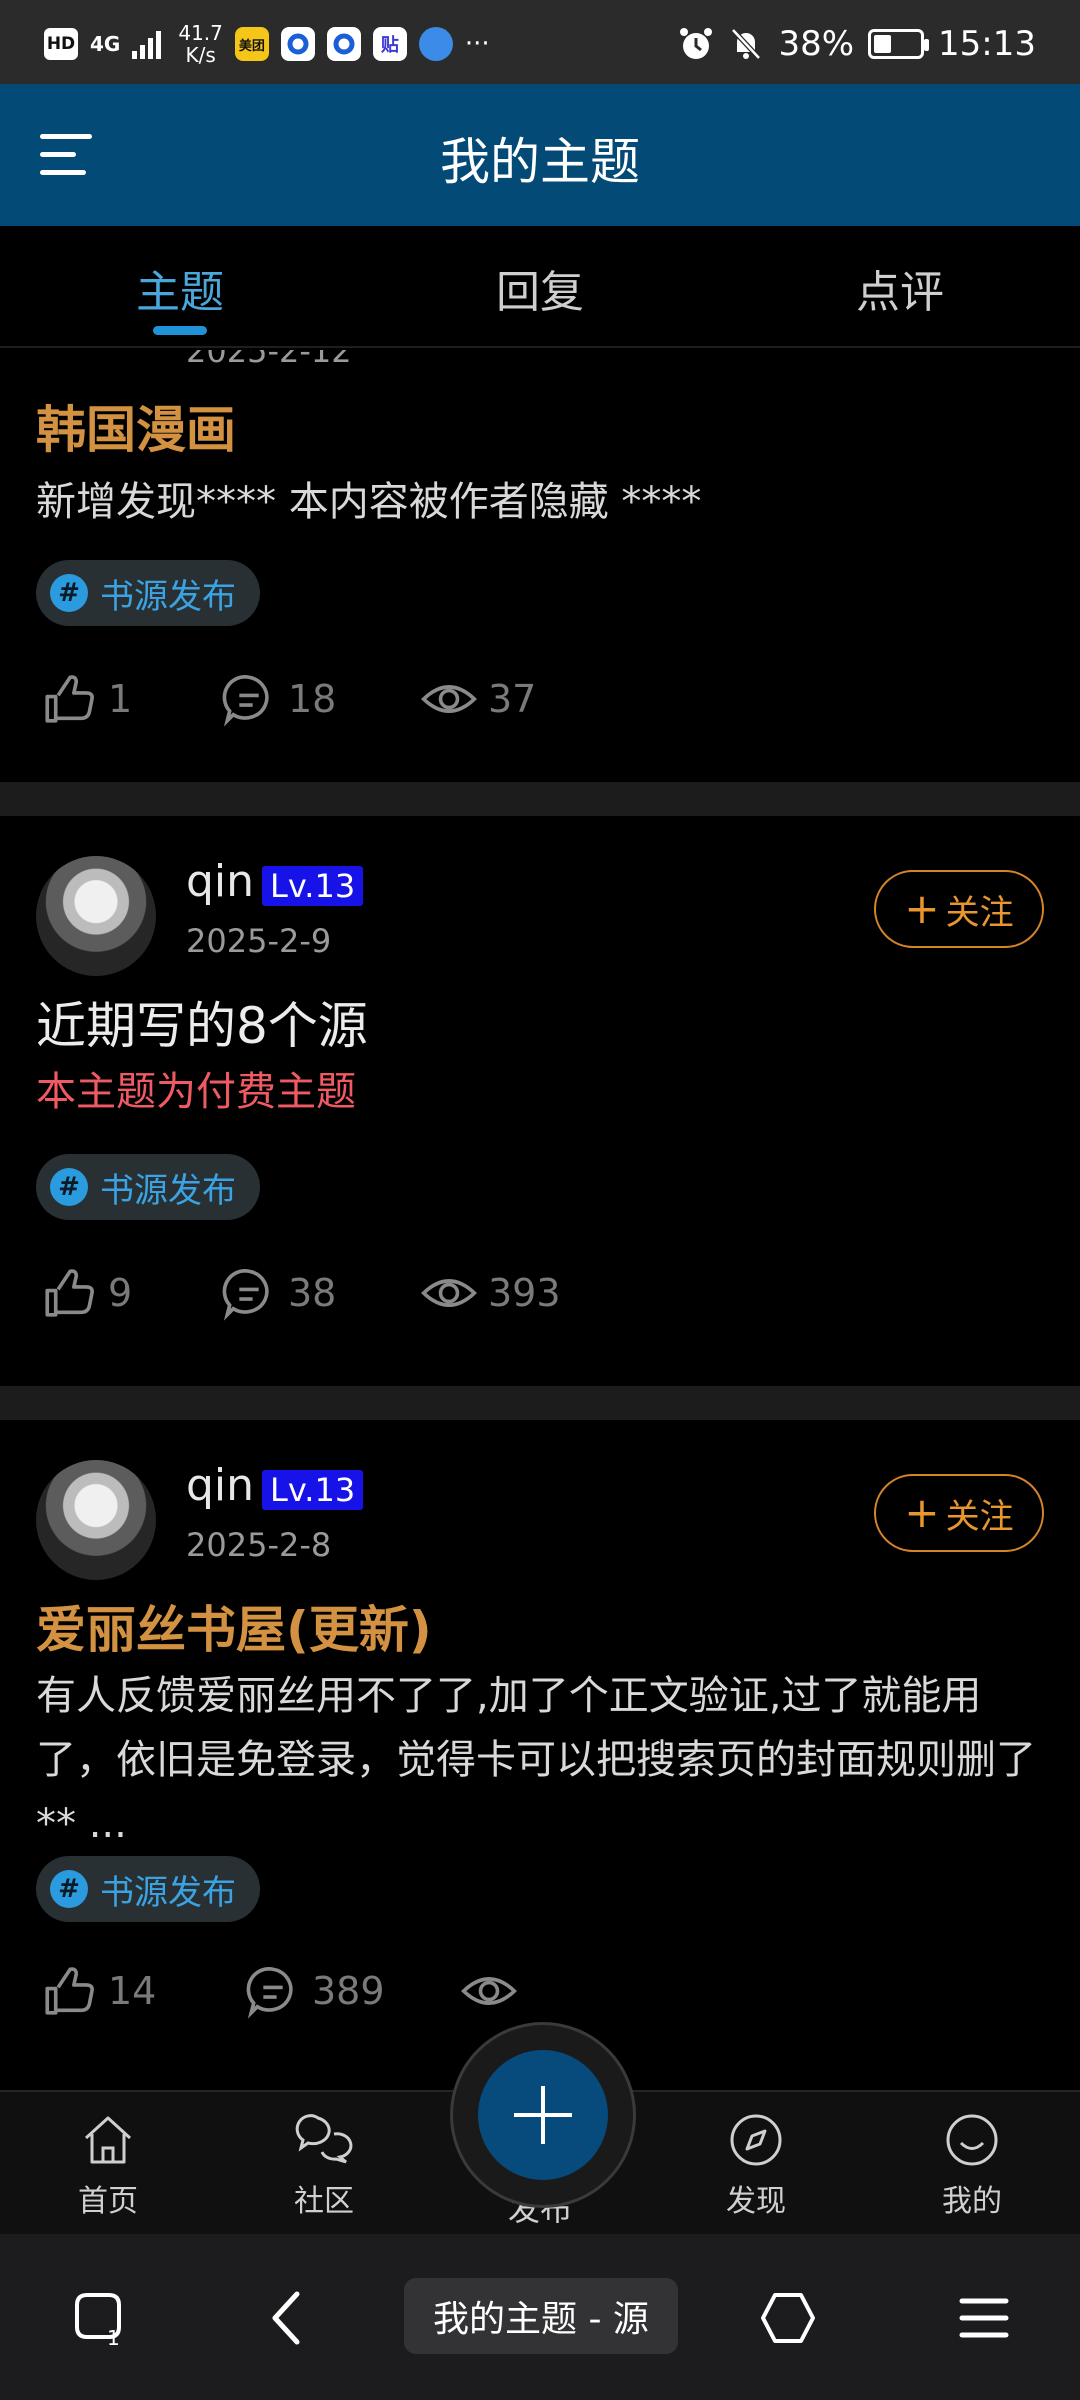 Image resolution: width=1080 pixels, height=2400 pixels. What do you see at coordinates (278, 699) in the screenshot?
I see `comment-stat: 18` at bounding box center [278, 699].